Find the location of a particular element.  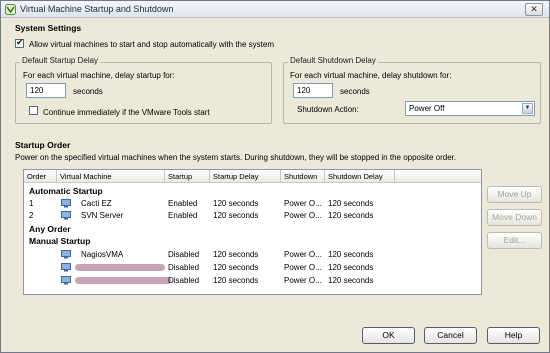

cancel-button: Cancel is located at coordinates (450, 335).